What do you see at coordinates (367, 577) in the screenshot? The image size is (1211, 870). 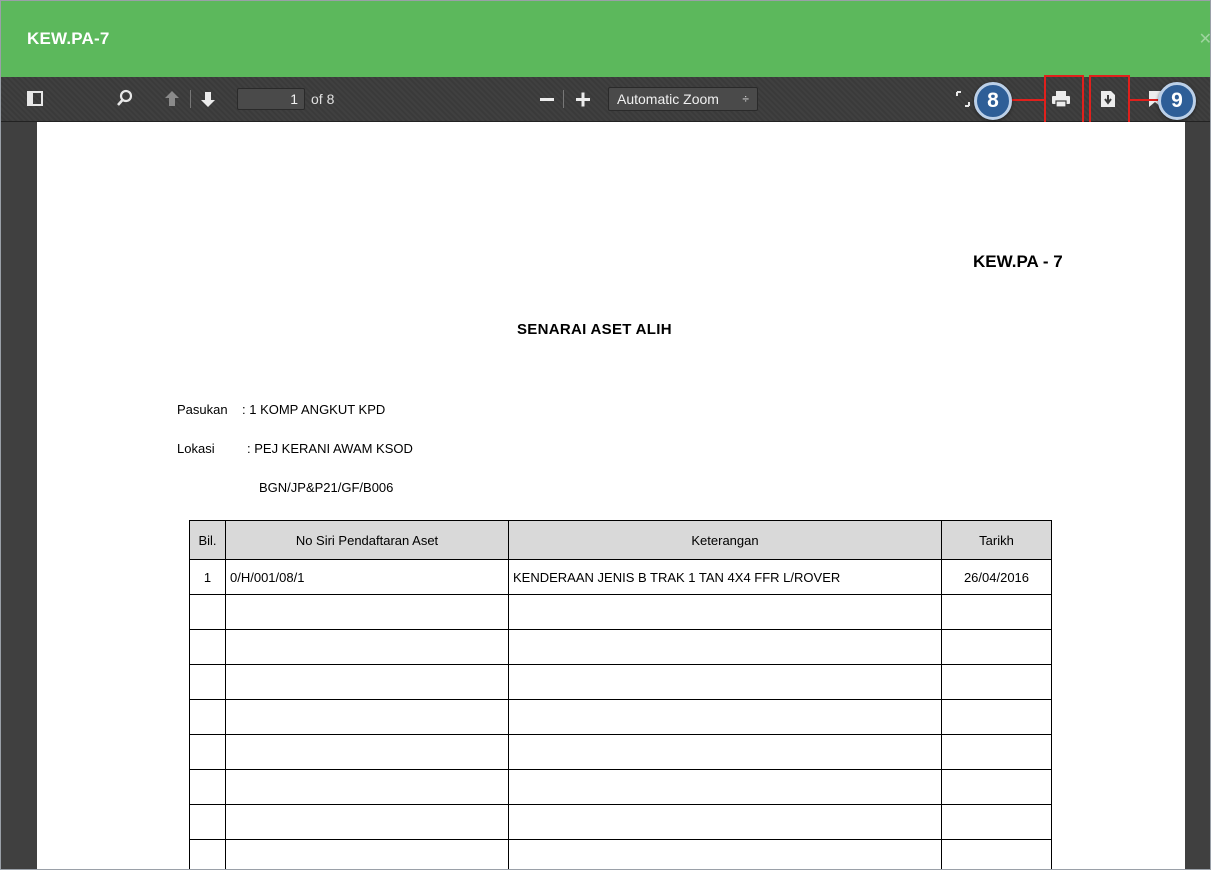 I see `table-cell: 0/H/001/08/1` at bounding box center [367, 577].